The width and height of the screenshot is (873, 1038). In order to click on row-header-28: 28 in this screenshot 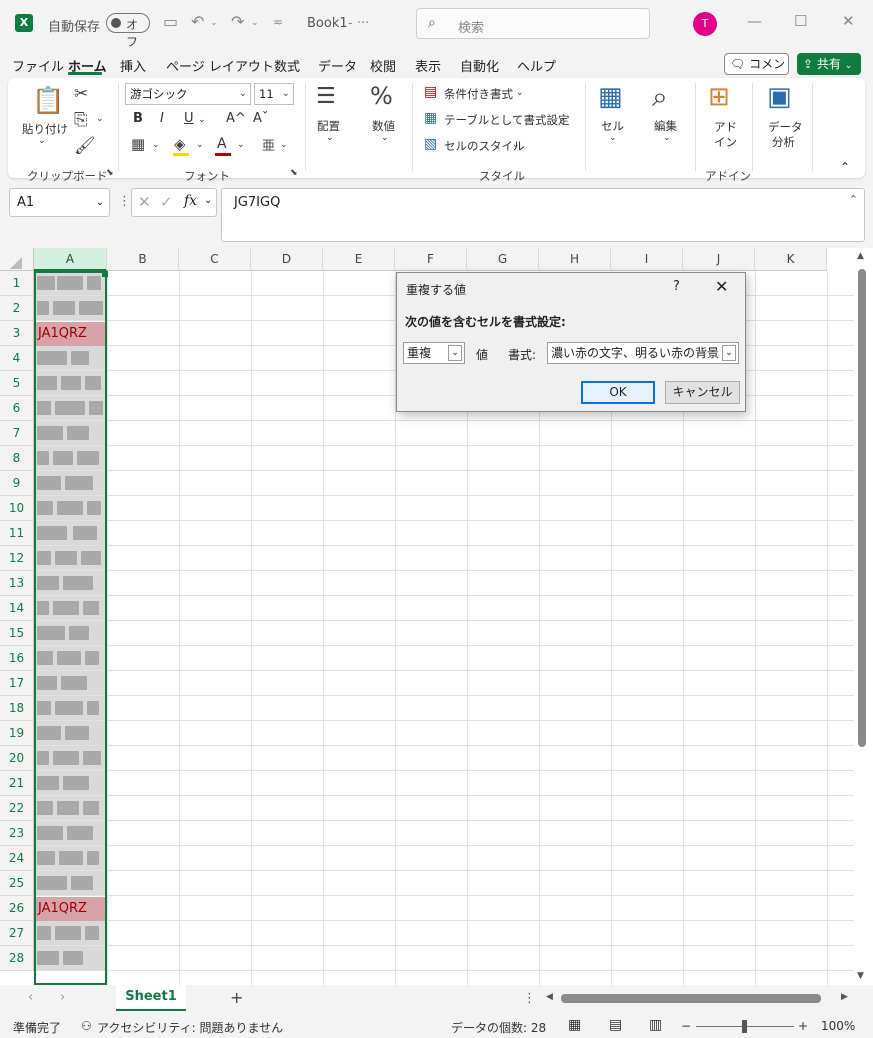, I will do `click(17, 958)`.